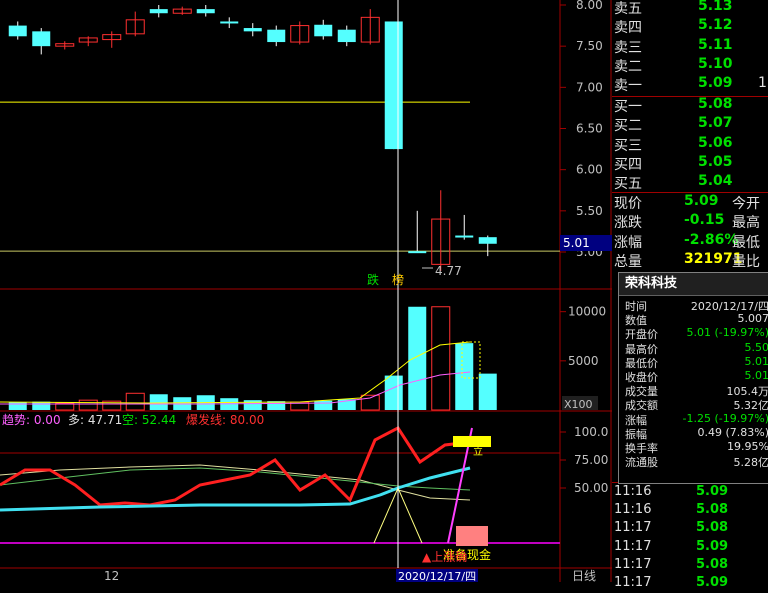 The height and width of the screenshot is (593, 768). What do you see at coordinates (715, 143) in the screenshot?
I see `buy-price: 5.06` at bounding box center [715, 143].